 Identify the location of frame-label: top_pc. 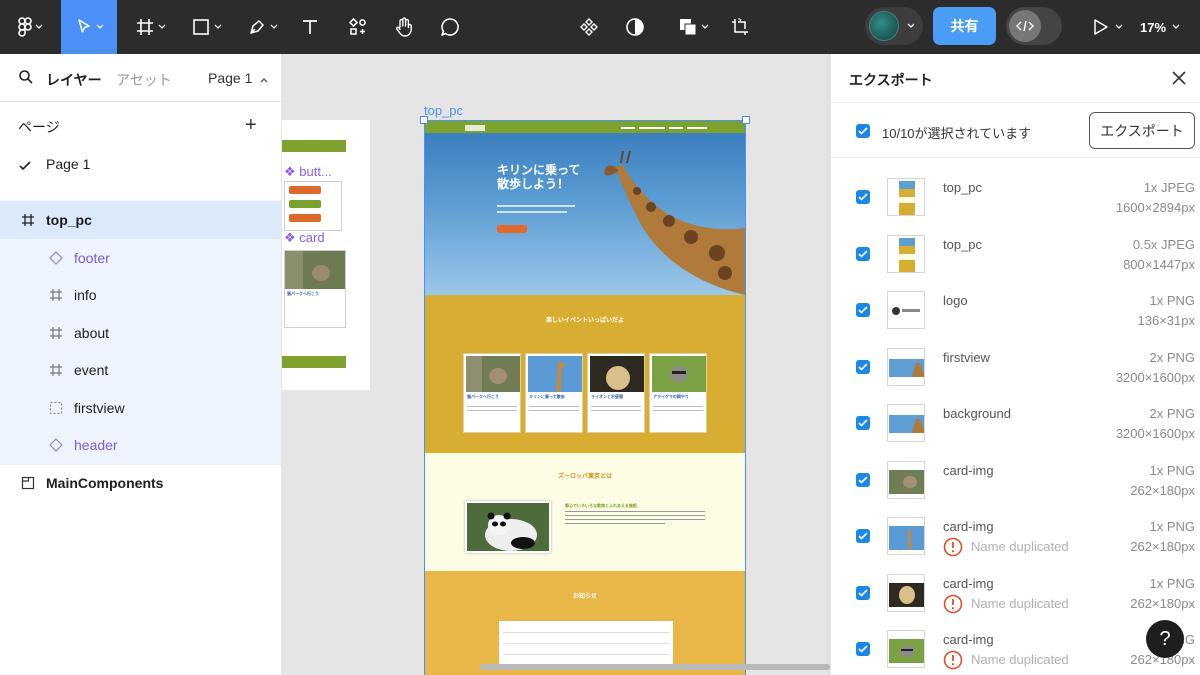
(443, 110).